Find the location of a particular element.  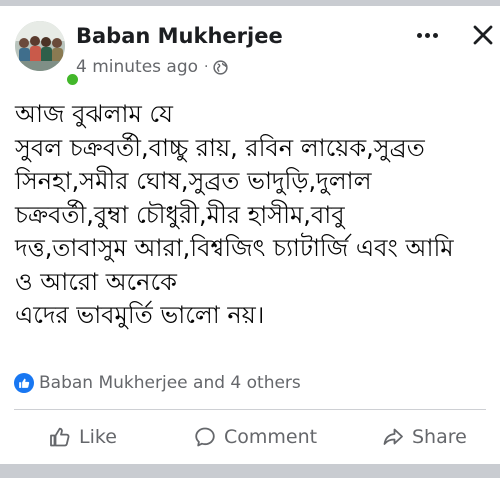

share-button: Share is located at coordinates (424, 437).